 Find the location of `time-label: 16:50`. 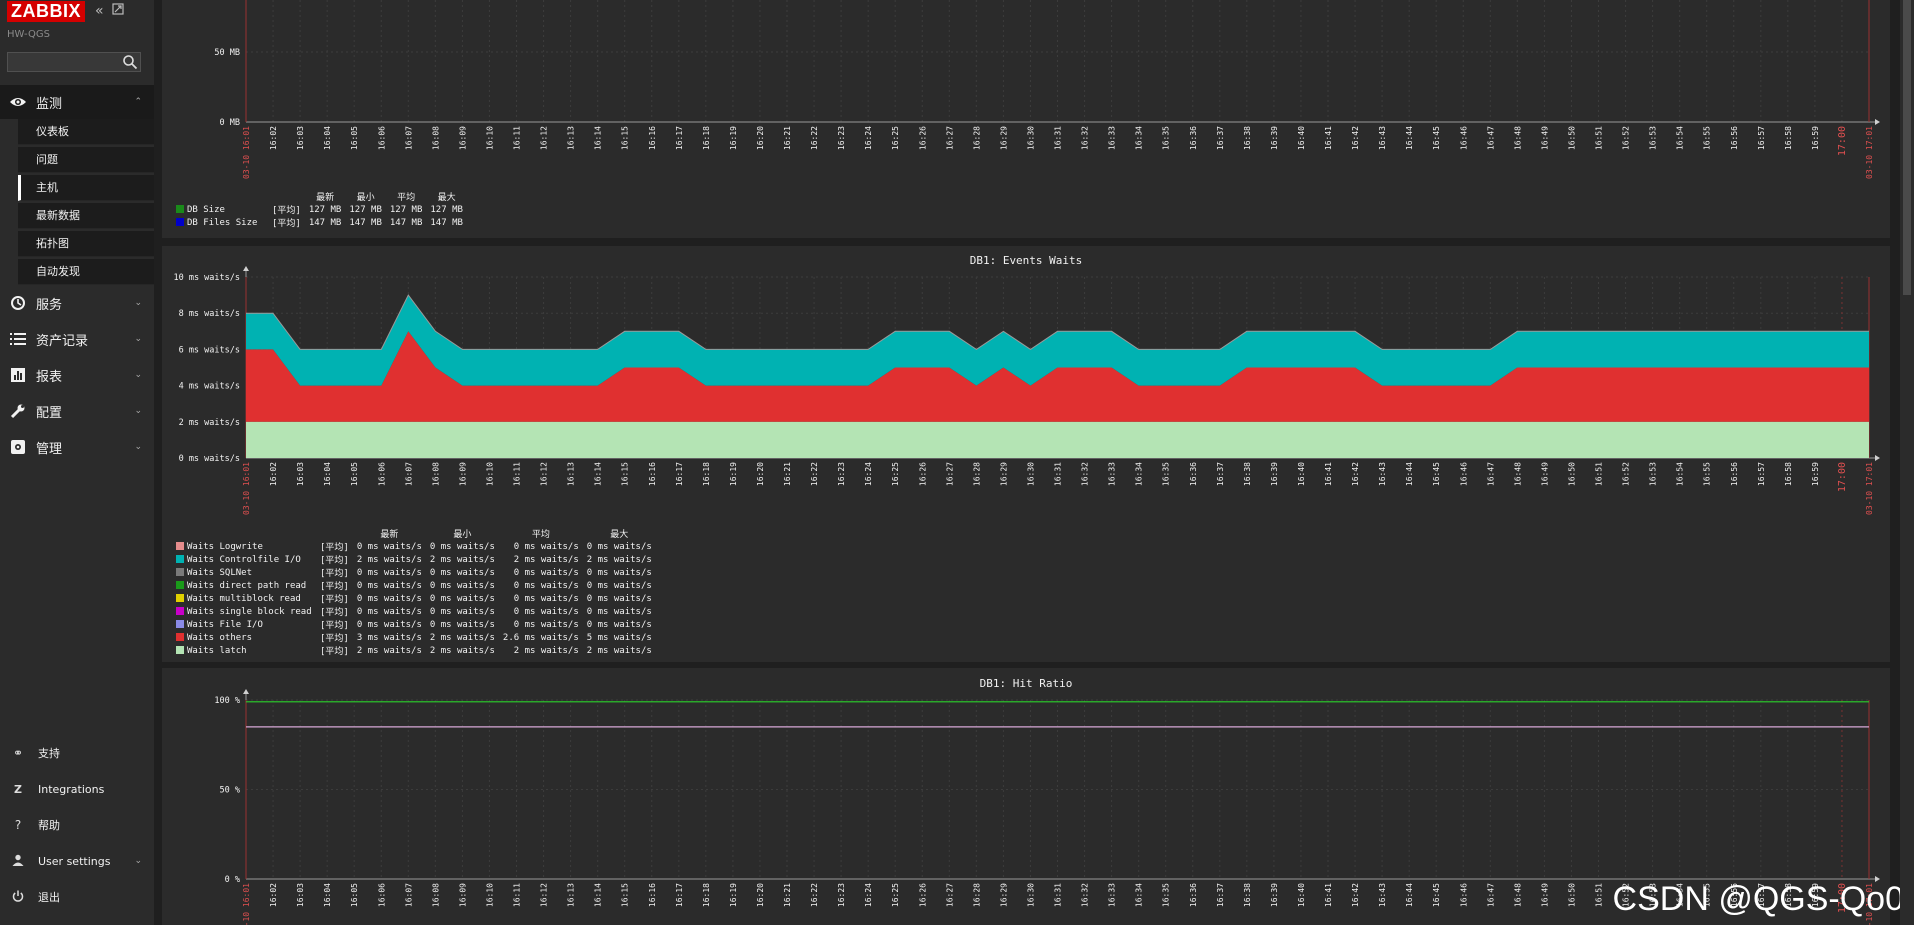

time-label: 16:50 is located at coordinates (1571, 895).